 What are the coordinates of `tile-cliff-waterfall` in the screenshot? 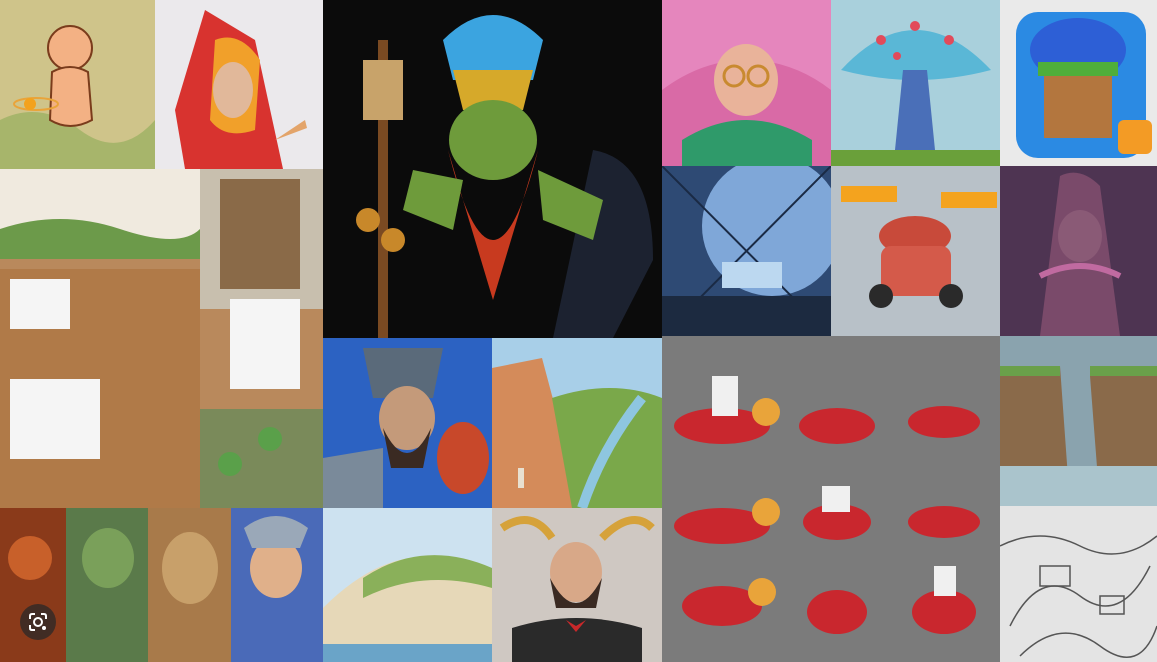 It's located at (1078, 421).